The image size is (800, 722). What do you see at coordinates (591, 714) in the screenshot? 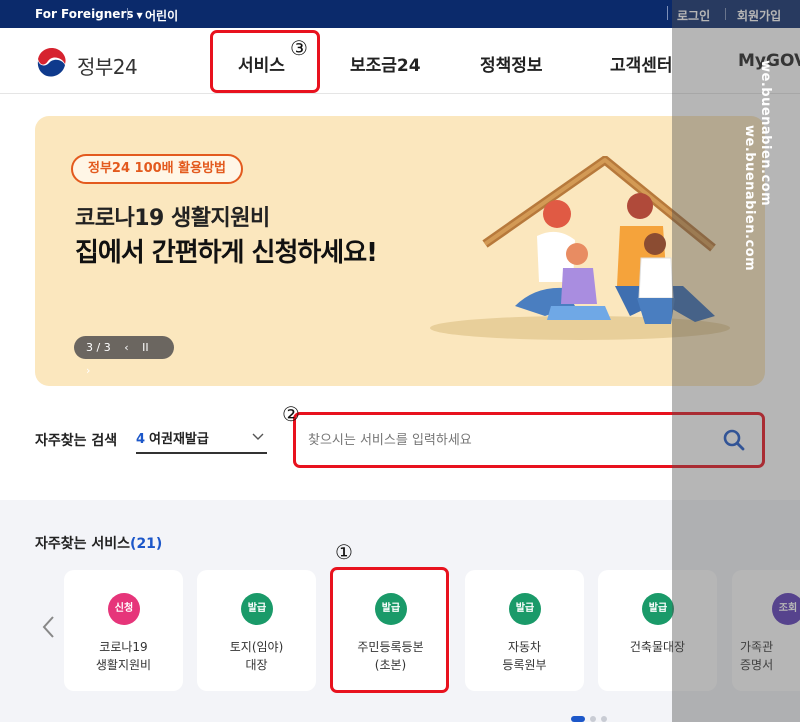
I see `carousel-dots` at bounding box center [591, 714].